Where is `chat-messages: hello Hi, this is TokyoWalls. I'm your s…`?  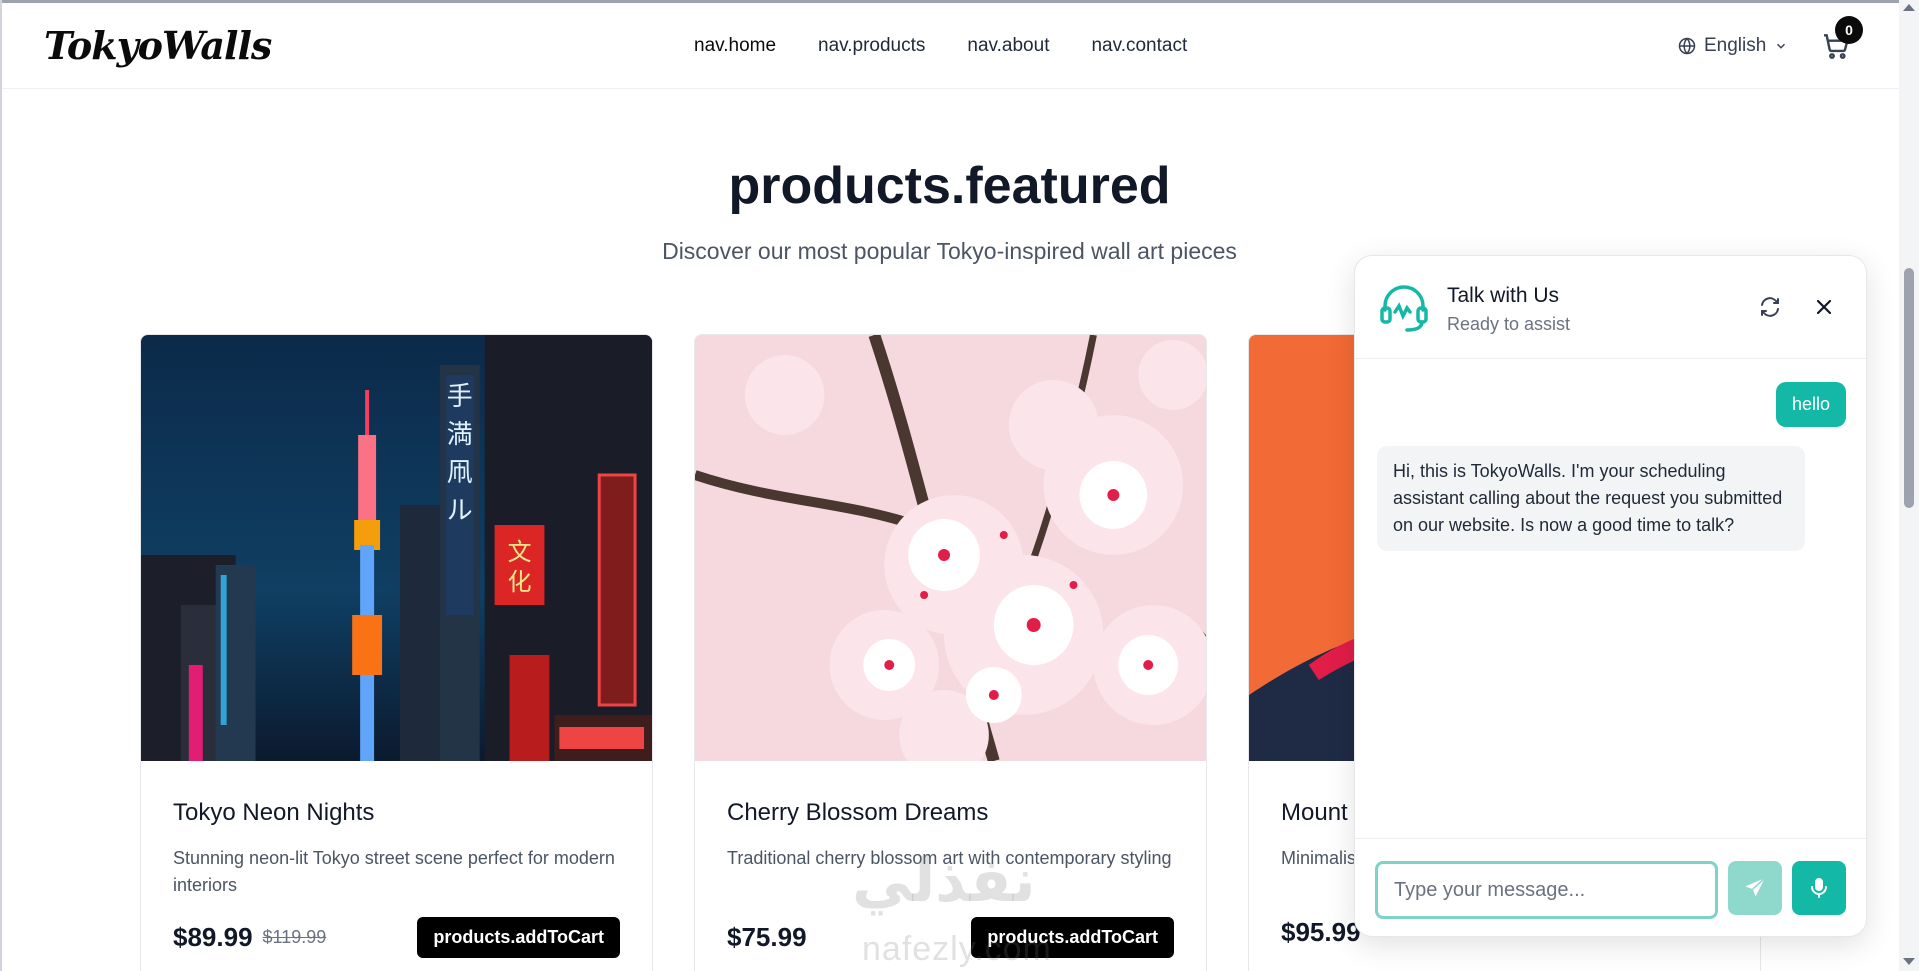
chat-messages: hello Hi, this is TokyoWalls. I'm your s… is located at coordinates (1610, 601).